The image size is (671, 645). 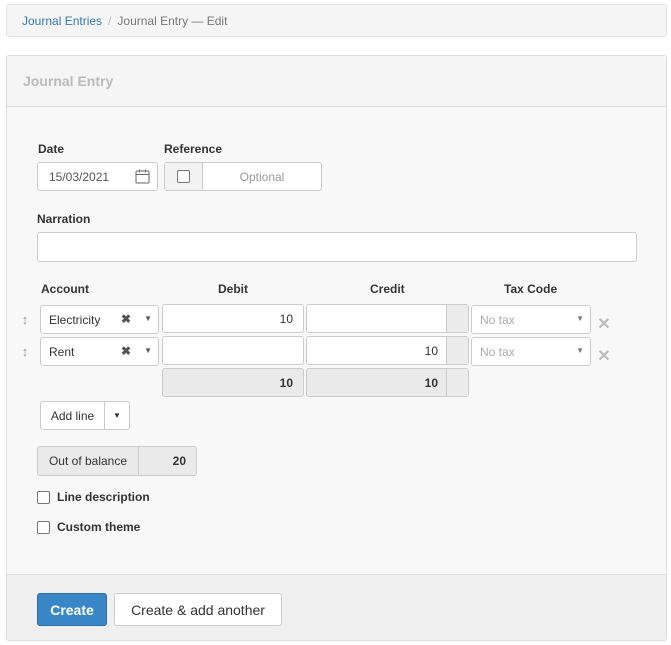 What do you see at coordinates (79, 176) in the screenshot?
I see `date-value: 15/03/2021` at bounding box center [79, 176].